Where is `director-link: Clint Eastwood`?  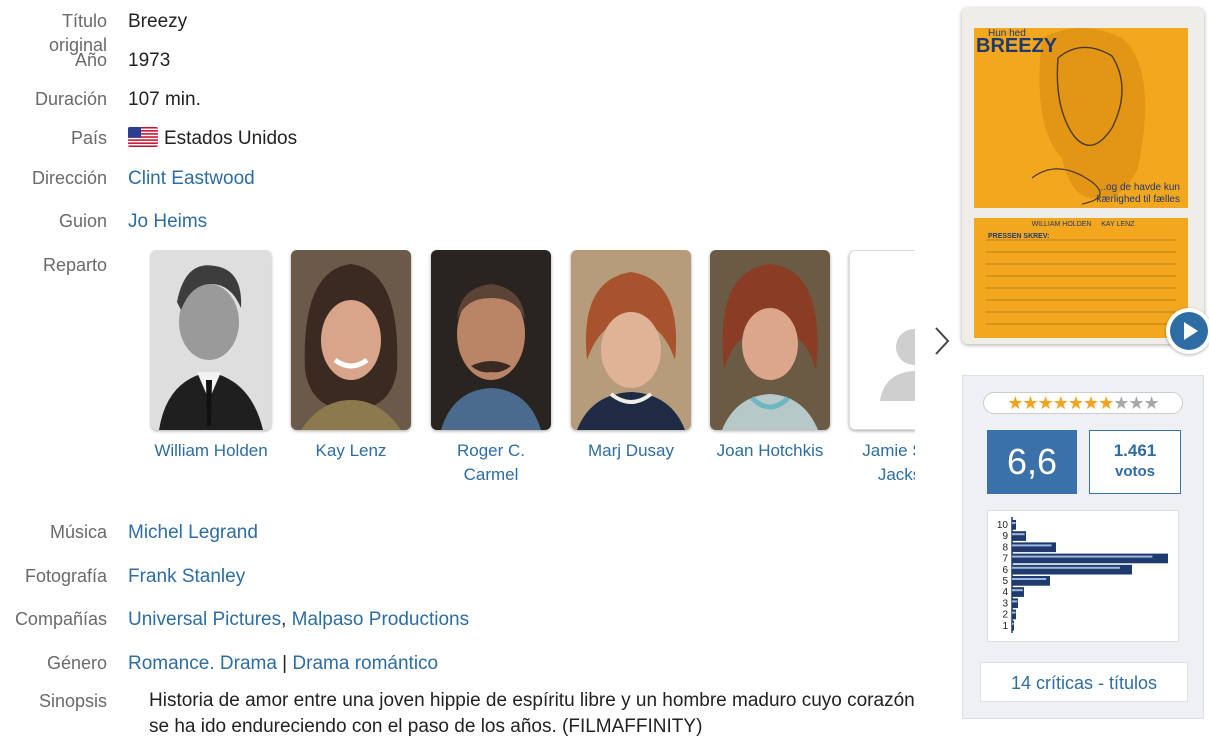
director-link: Clint Eastwood is located at coordinates (191, 179).